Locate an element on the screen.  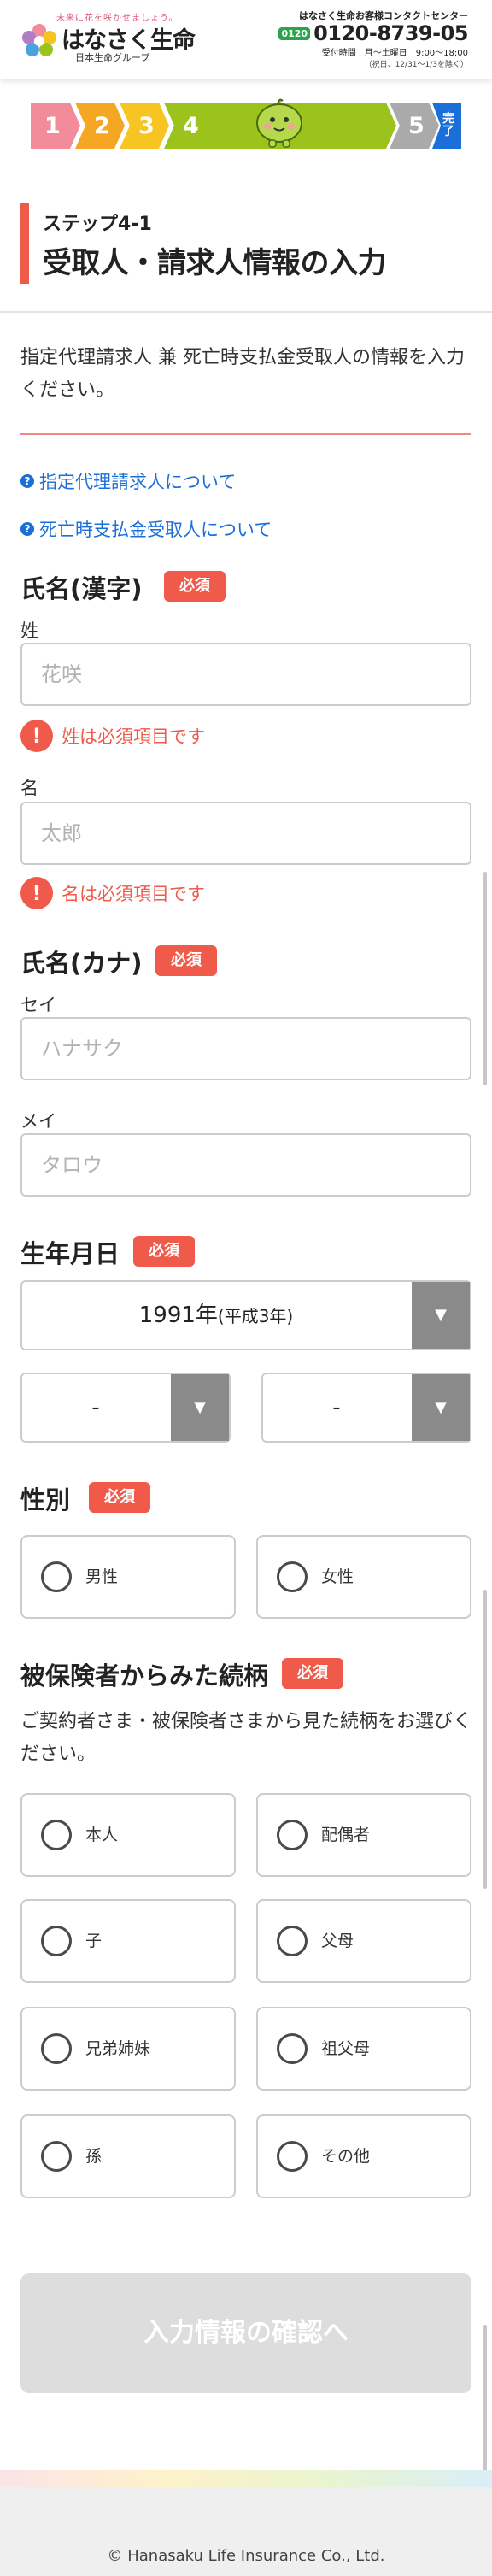
relationship-option-label: 本人 is located at coordinates (102, 1835).